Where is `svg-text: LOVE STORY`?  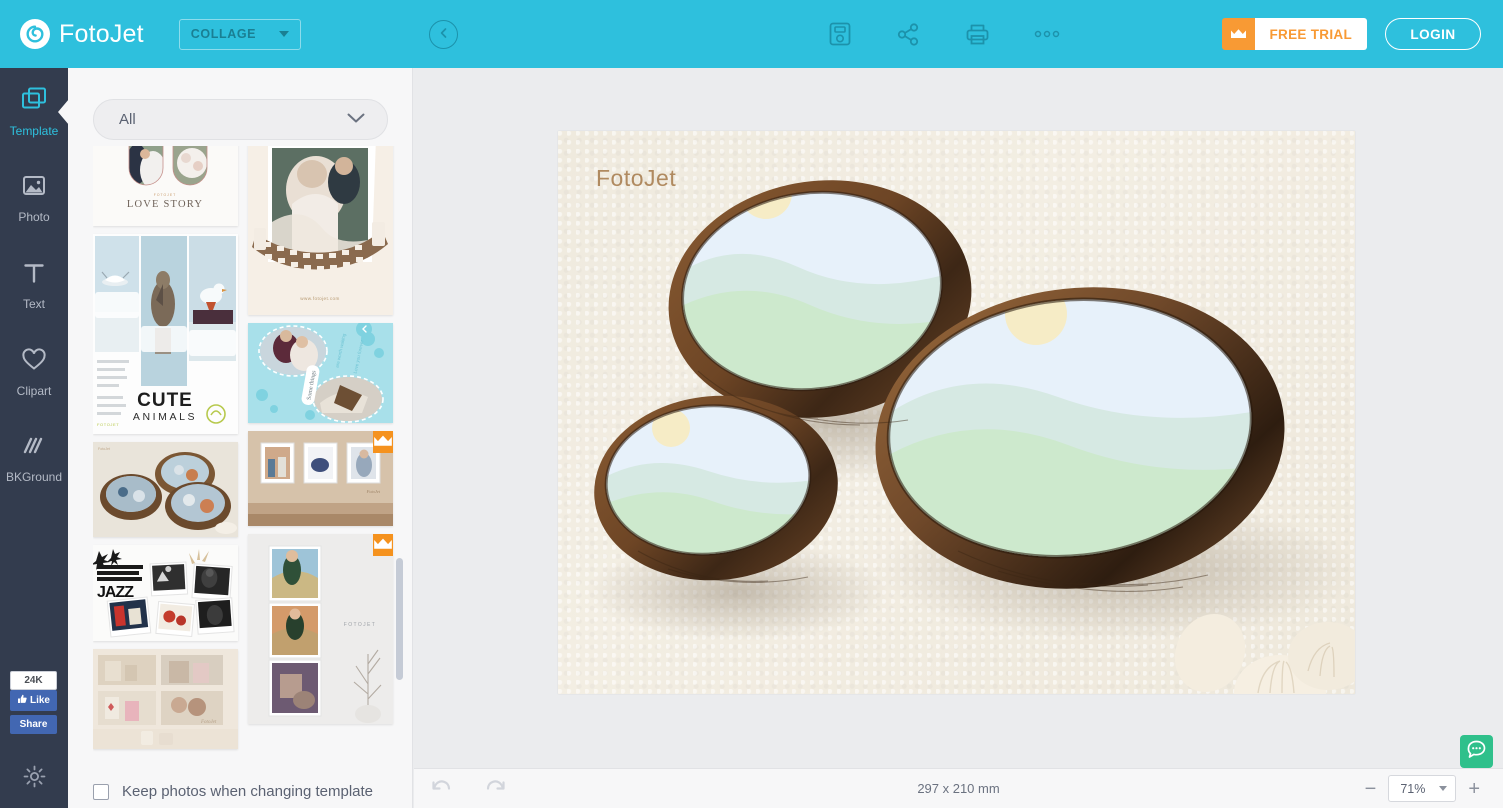
svg-text: LOVE STORY is located at coordinates (165, 204).